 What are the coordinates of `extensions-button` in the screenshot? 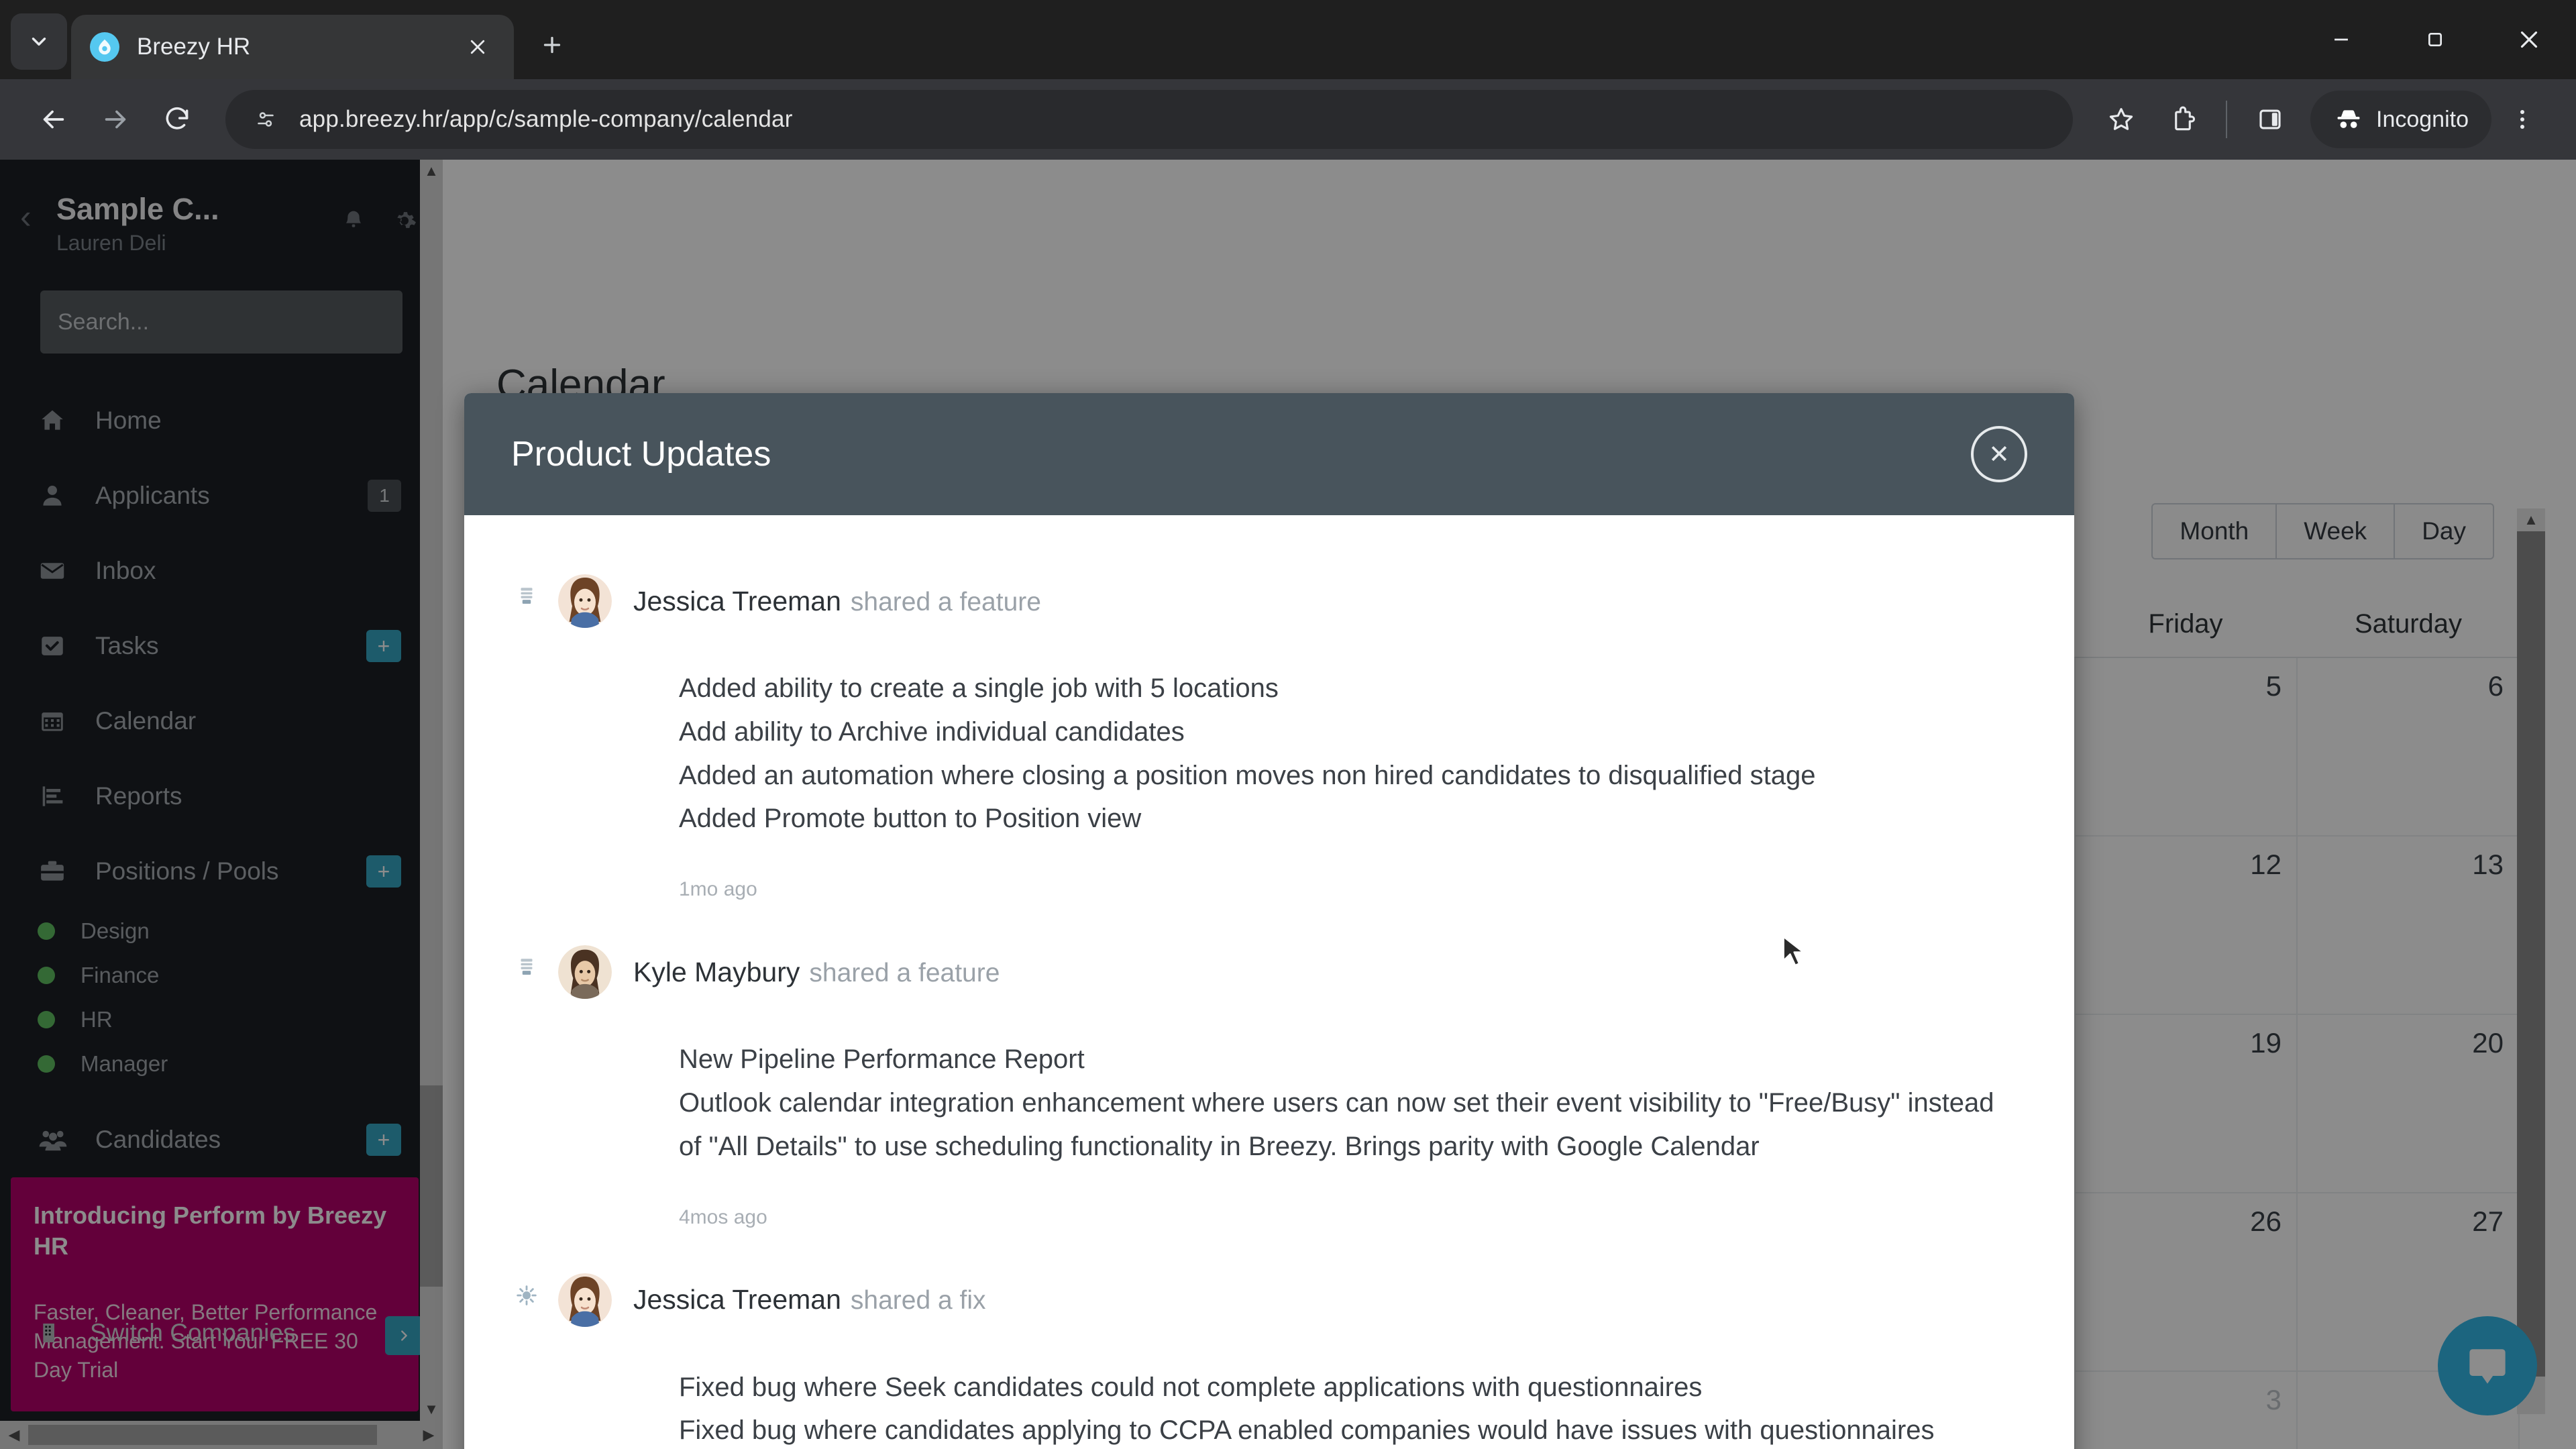 It's located at (2183, 119).